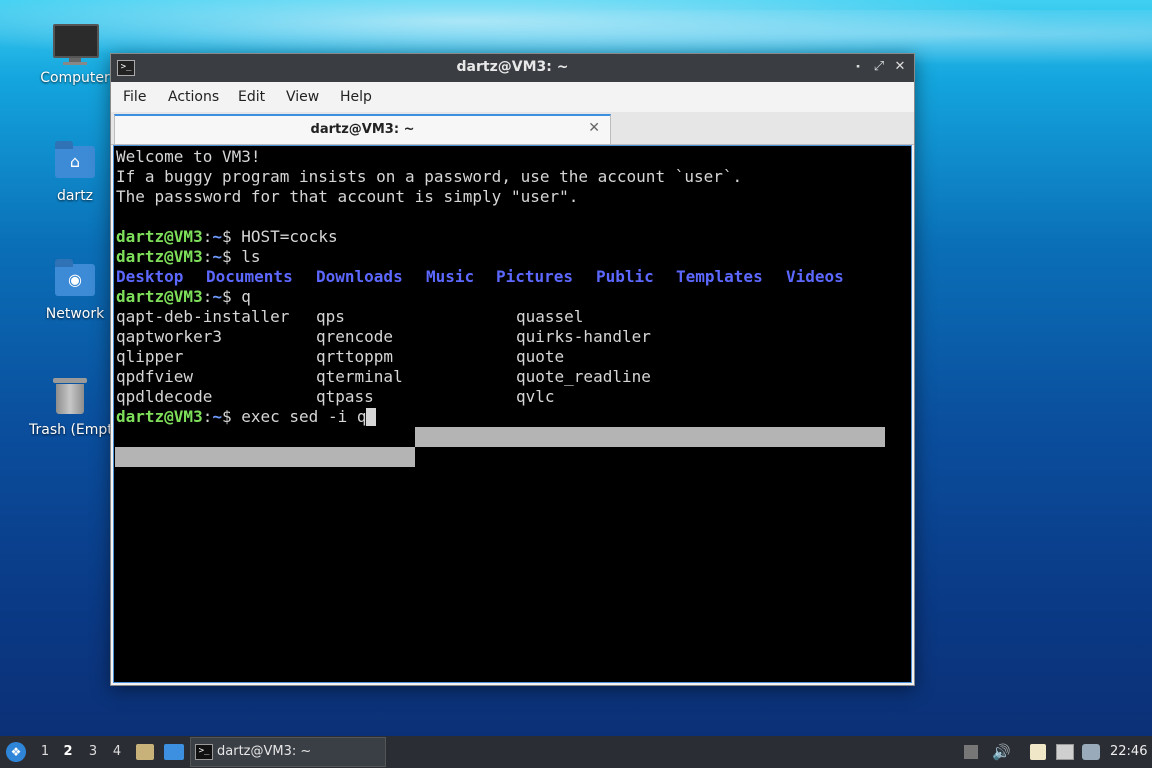 This screenshot has width=1152, height=768. Describe the element at coordinates (1038, 752) in the screenshot. I see `clipboard-icon` at that location.